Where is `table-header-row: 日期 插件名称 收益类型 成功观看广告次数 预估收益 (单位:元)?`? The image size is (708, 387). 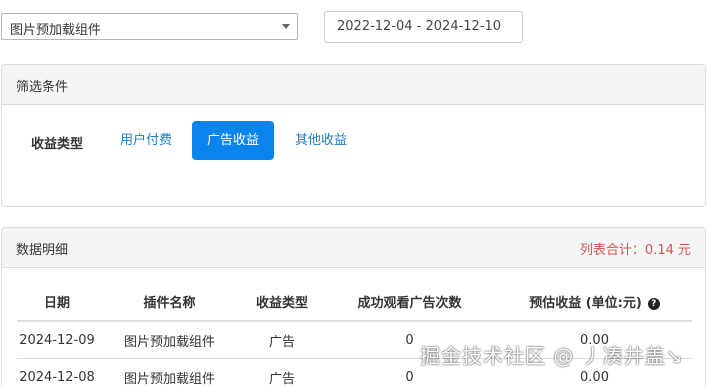 table-header-row: 日期 插件名称 收益类型 成功观看广告次数 预估收益 (单位:元)? is located at coordinates (354, 302).